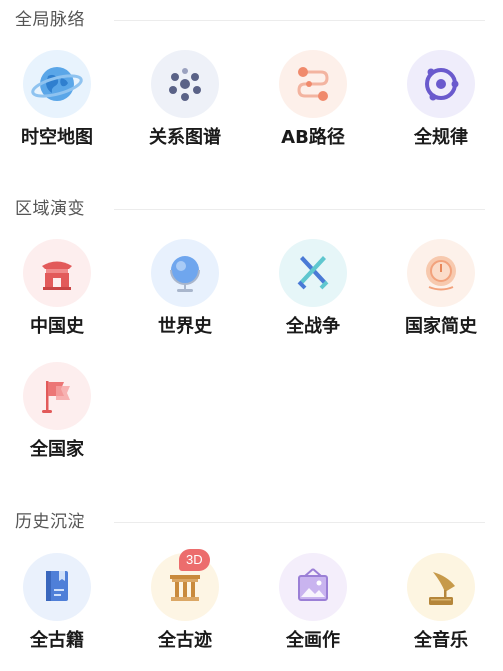 This screenshot has height=671, width=503. What do you see at coordinates (313, 84) in the screenshot?
I see `route-path-icon` at bounding box center [313, 84].